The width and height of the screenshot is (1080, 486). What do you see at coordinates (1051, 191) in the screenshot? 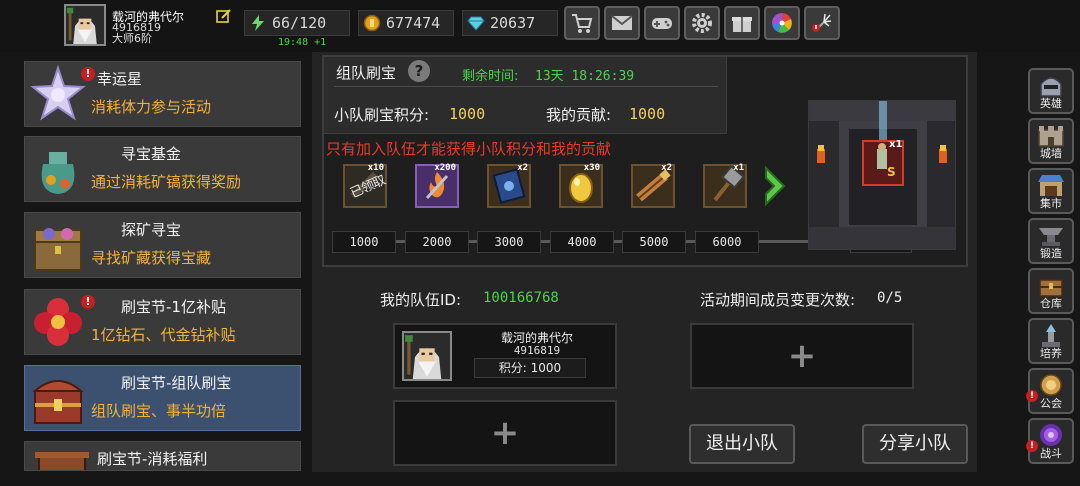
I see `sidebar-item-market: 集市` at bounding box center [1051, 191].